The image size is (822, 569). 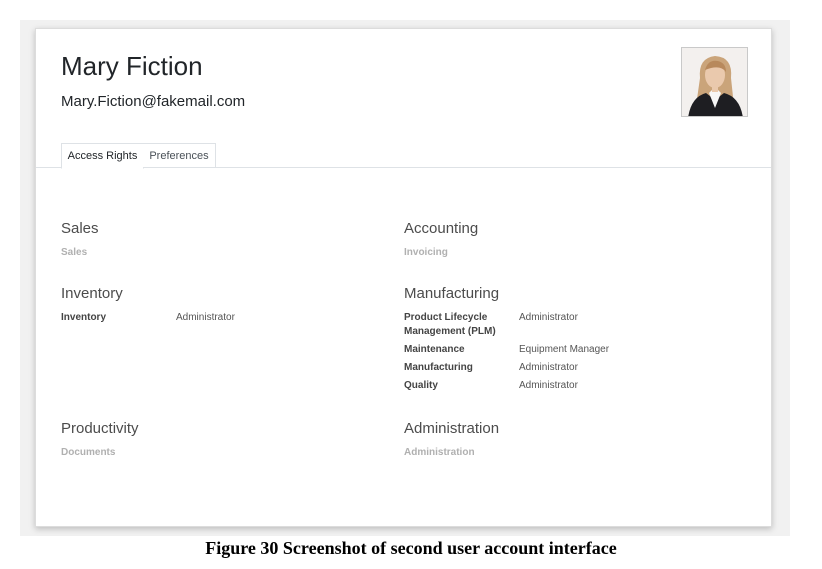 What do you see at coordinates (569, 442) in the screenshot?
I see `group-administration: Administration Administration` at bounding box center [569, 442].